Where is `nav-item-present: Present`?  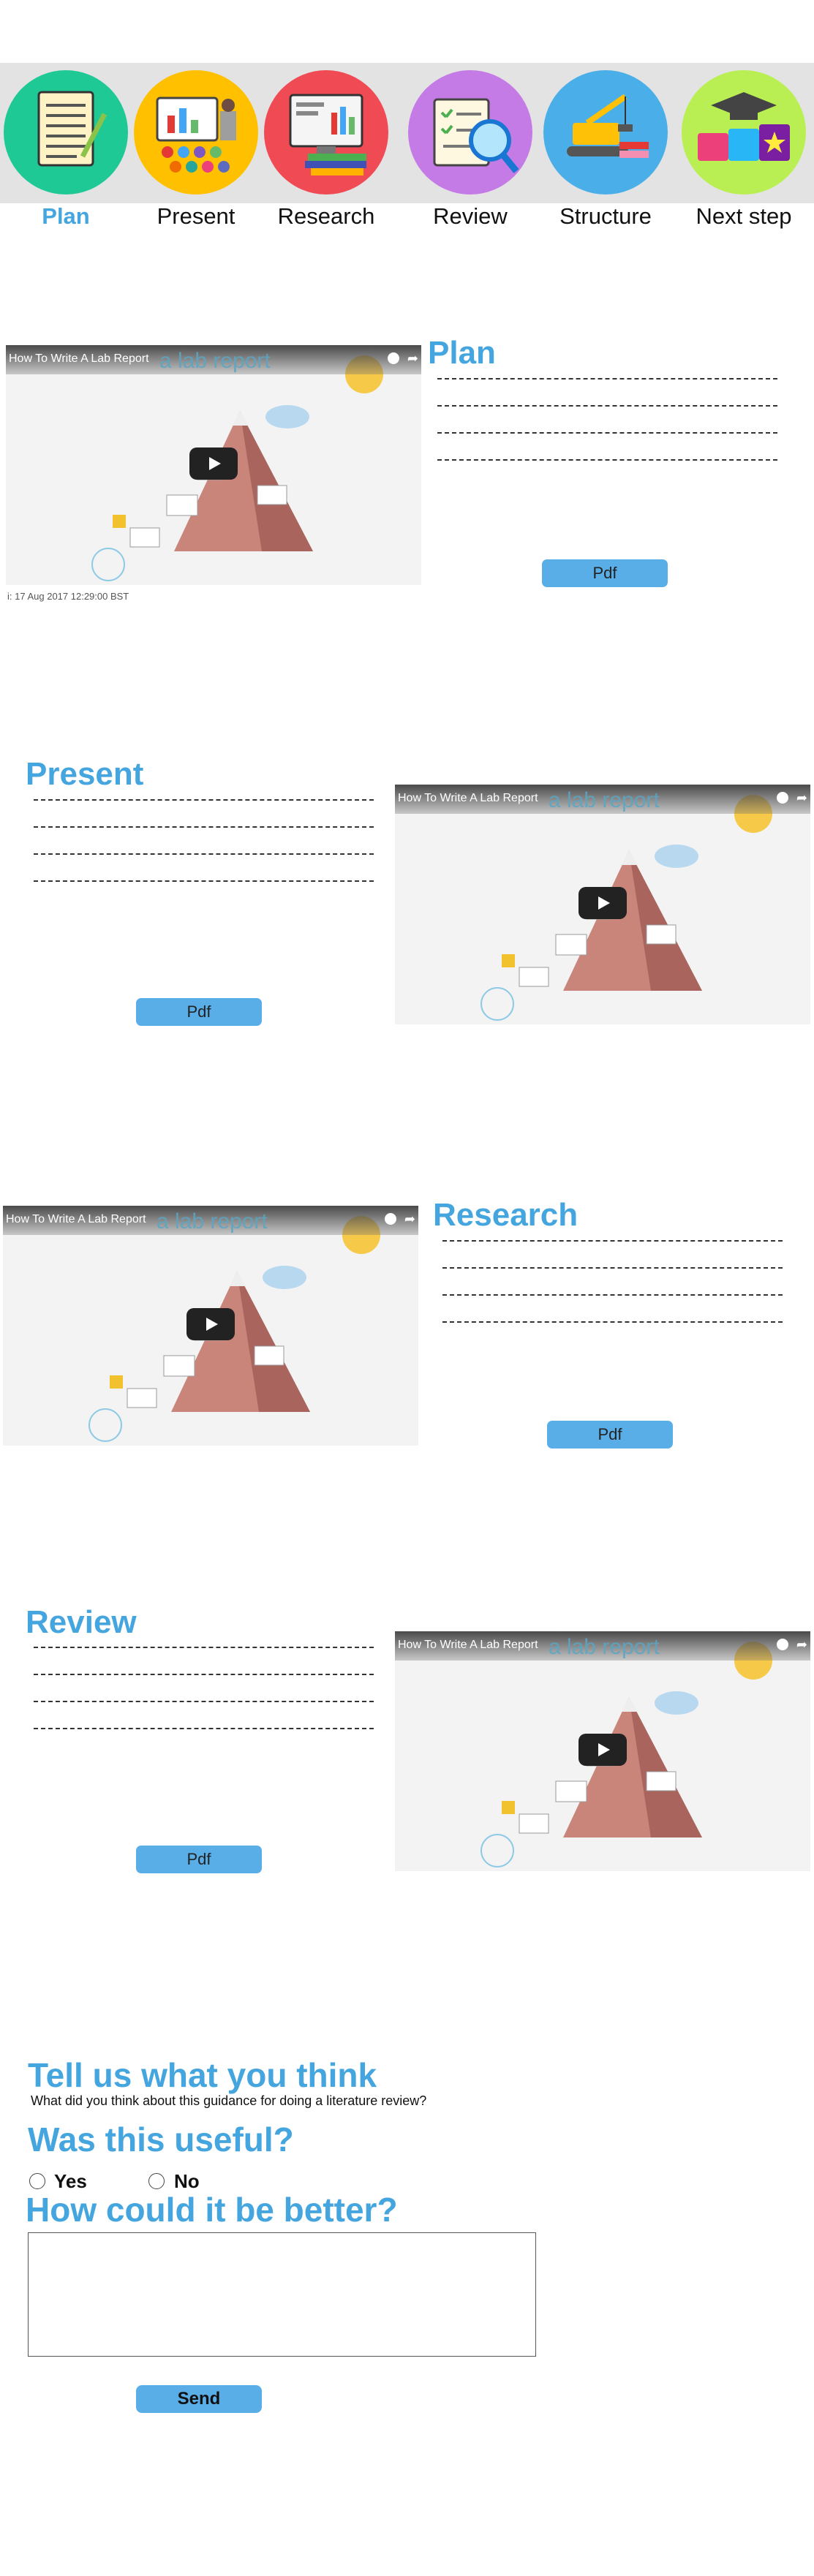
nav-item-present: Present is located at coordinates (196, 150).